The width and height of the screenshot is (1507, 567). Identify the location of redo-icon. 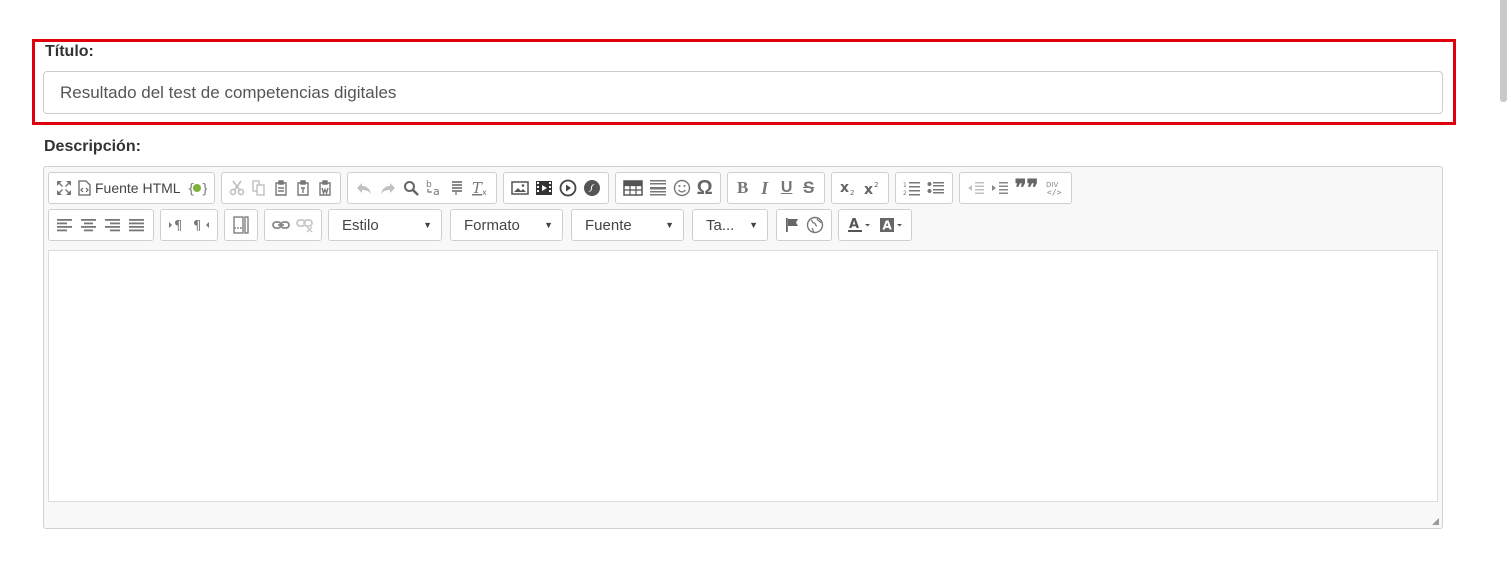
(388, 188).